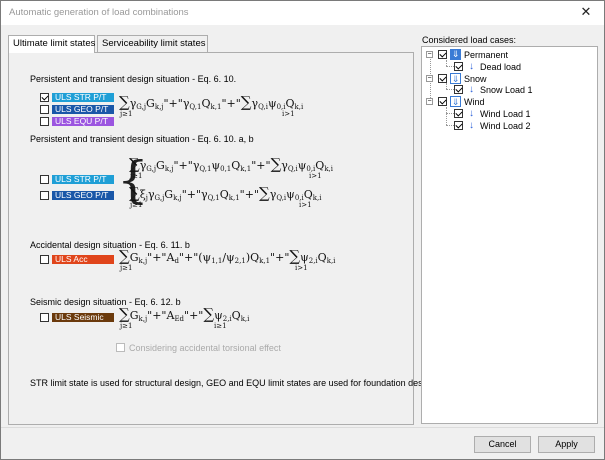 This screenshot has width=605, height=460. What do you see at coordinates (83, 259) in the screenshot?
I see `badge-uls-acc: ULS Acc` at bounding box center [83, 259].